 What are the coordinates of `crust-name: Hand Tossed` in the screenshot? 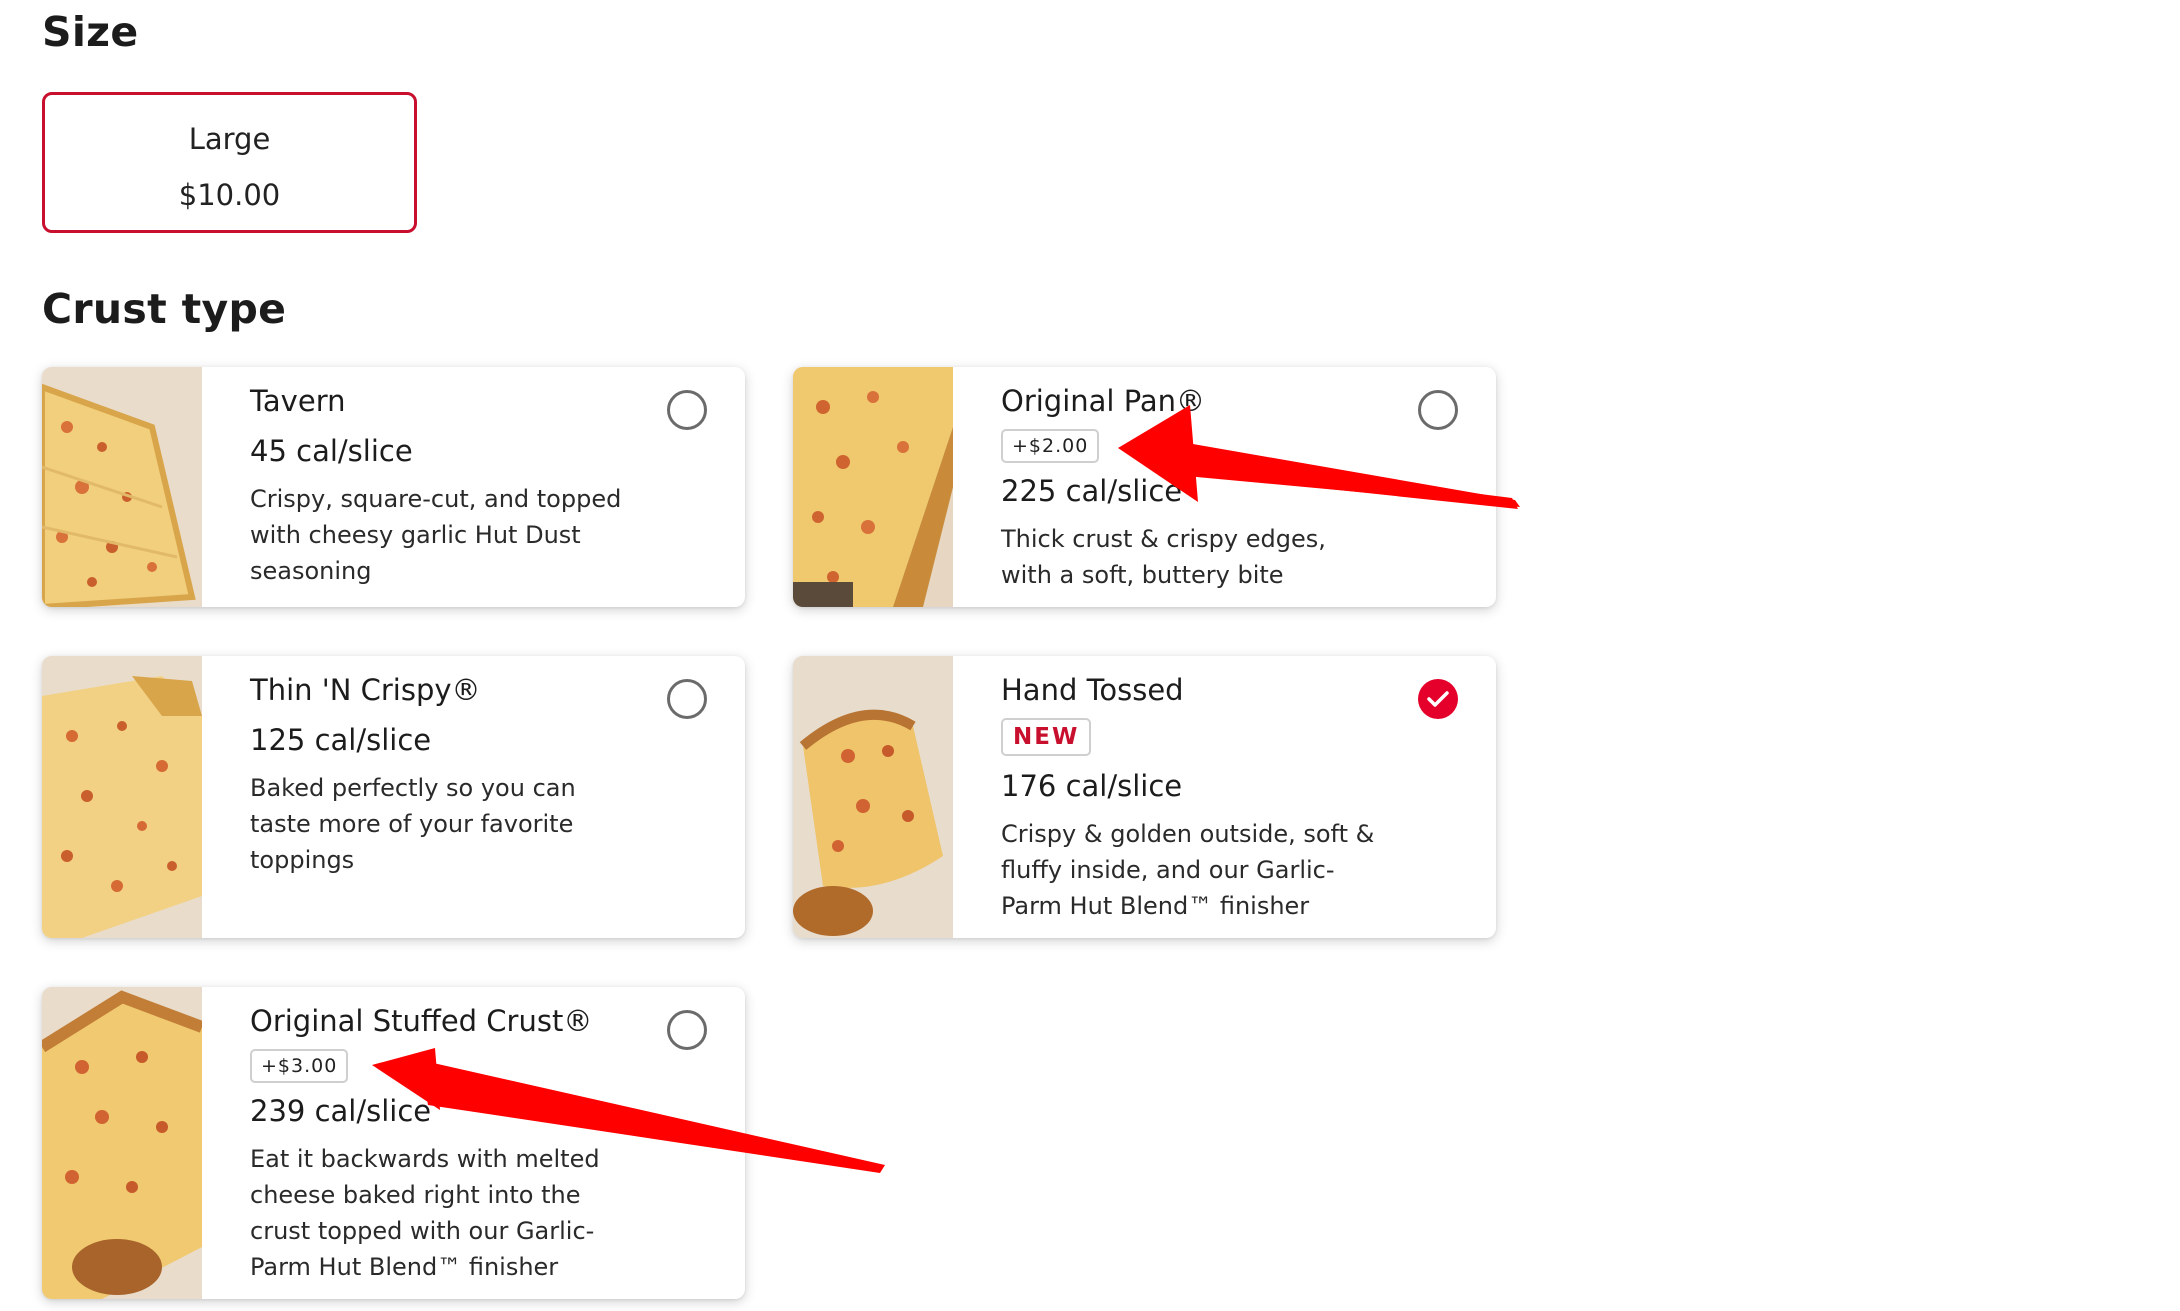 It's located at (1092, 690).